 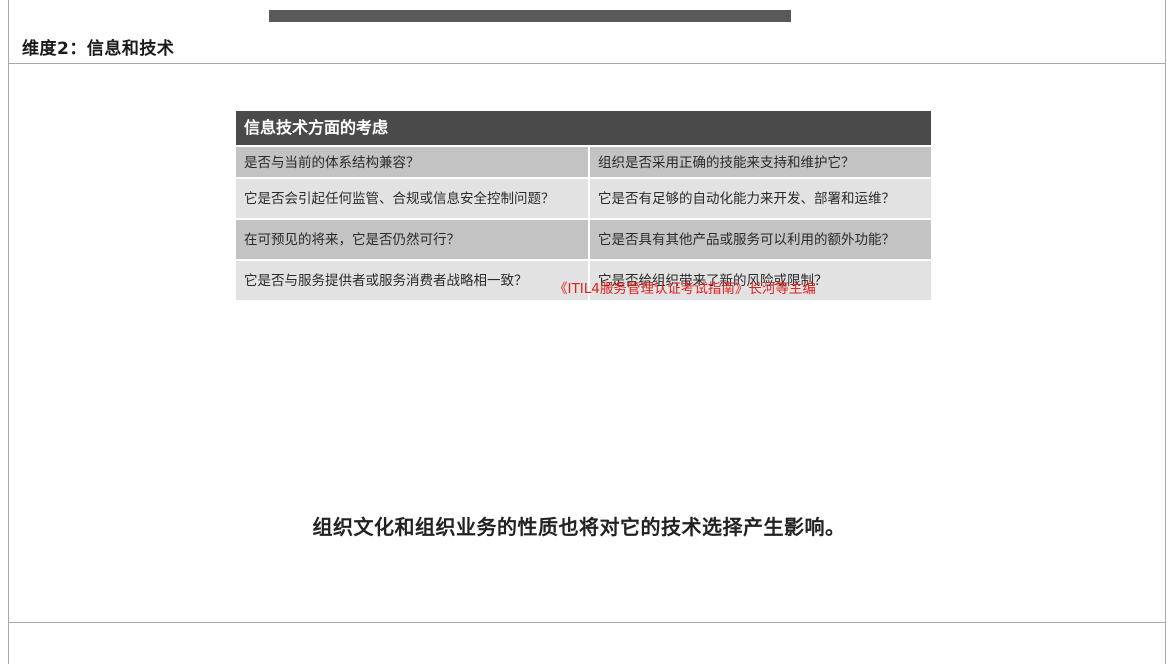 I want to click on table-row: 是否与当前的体系结构兼容？ 组织是否采用正确的技能来支持和维护它？, so click(x=583, y=161).